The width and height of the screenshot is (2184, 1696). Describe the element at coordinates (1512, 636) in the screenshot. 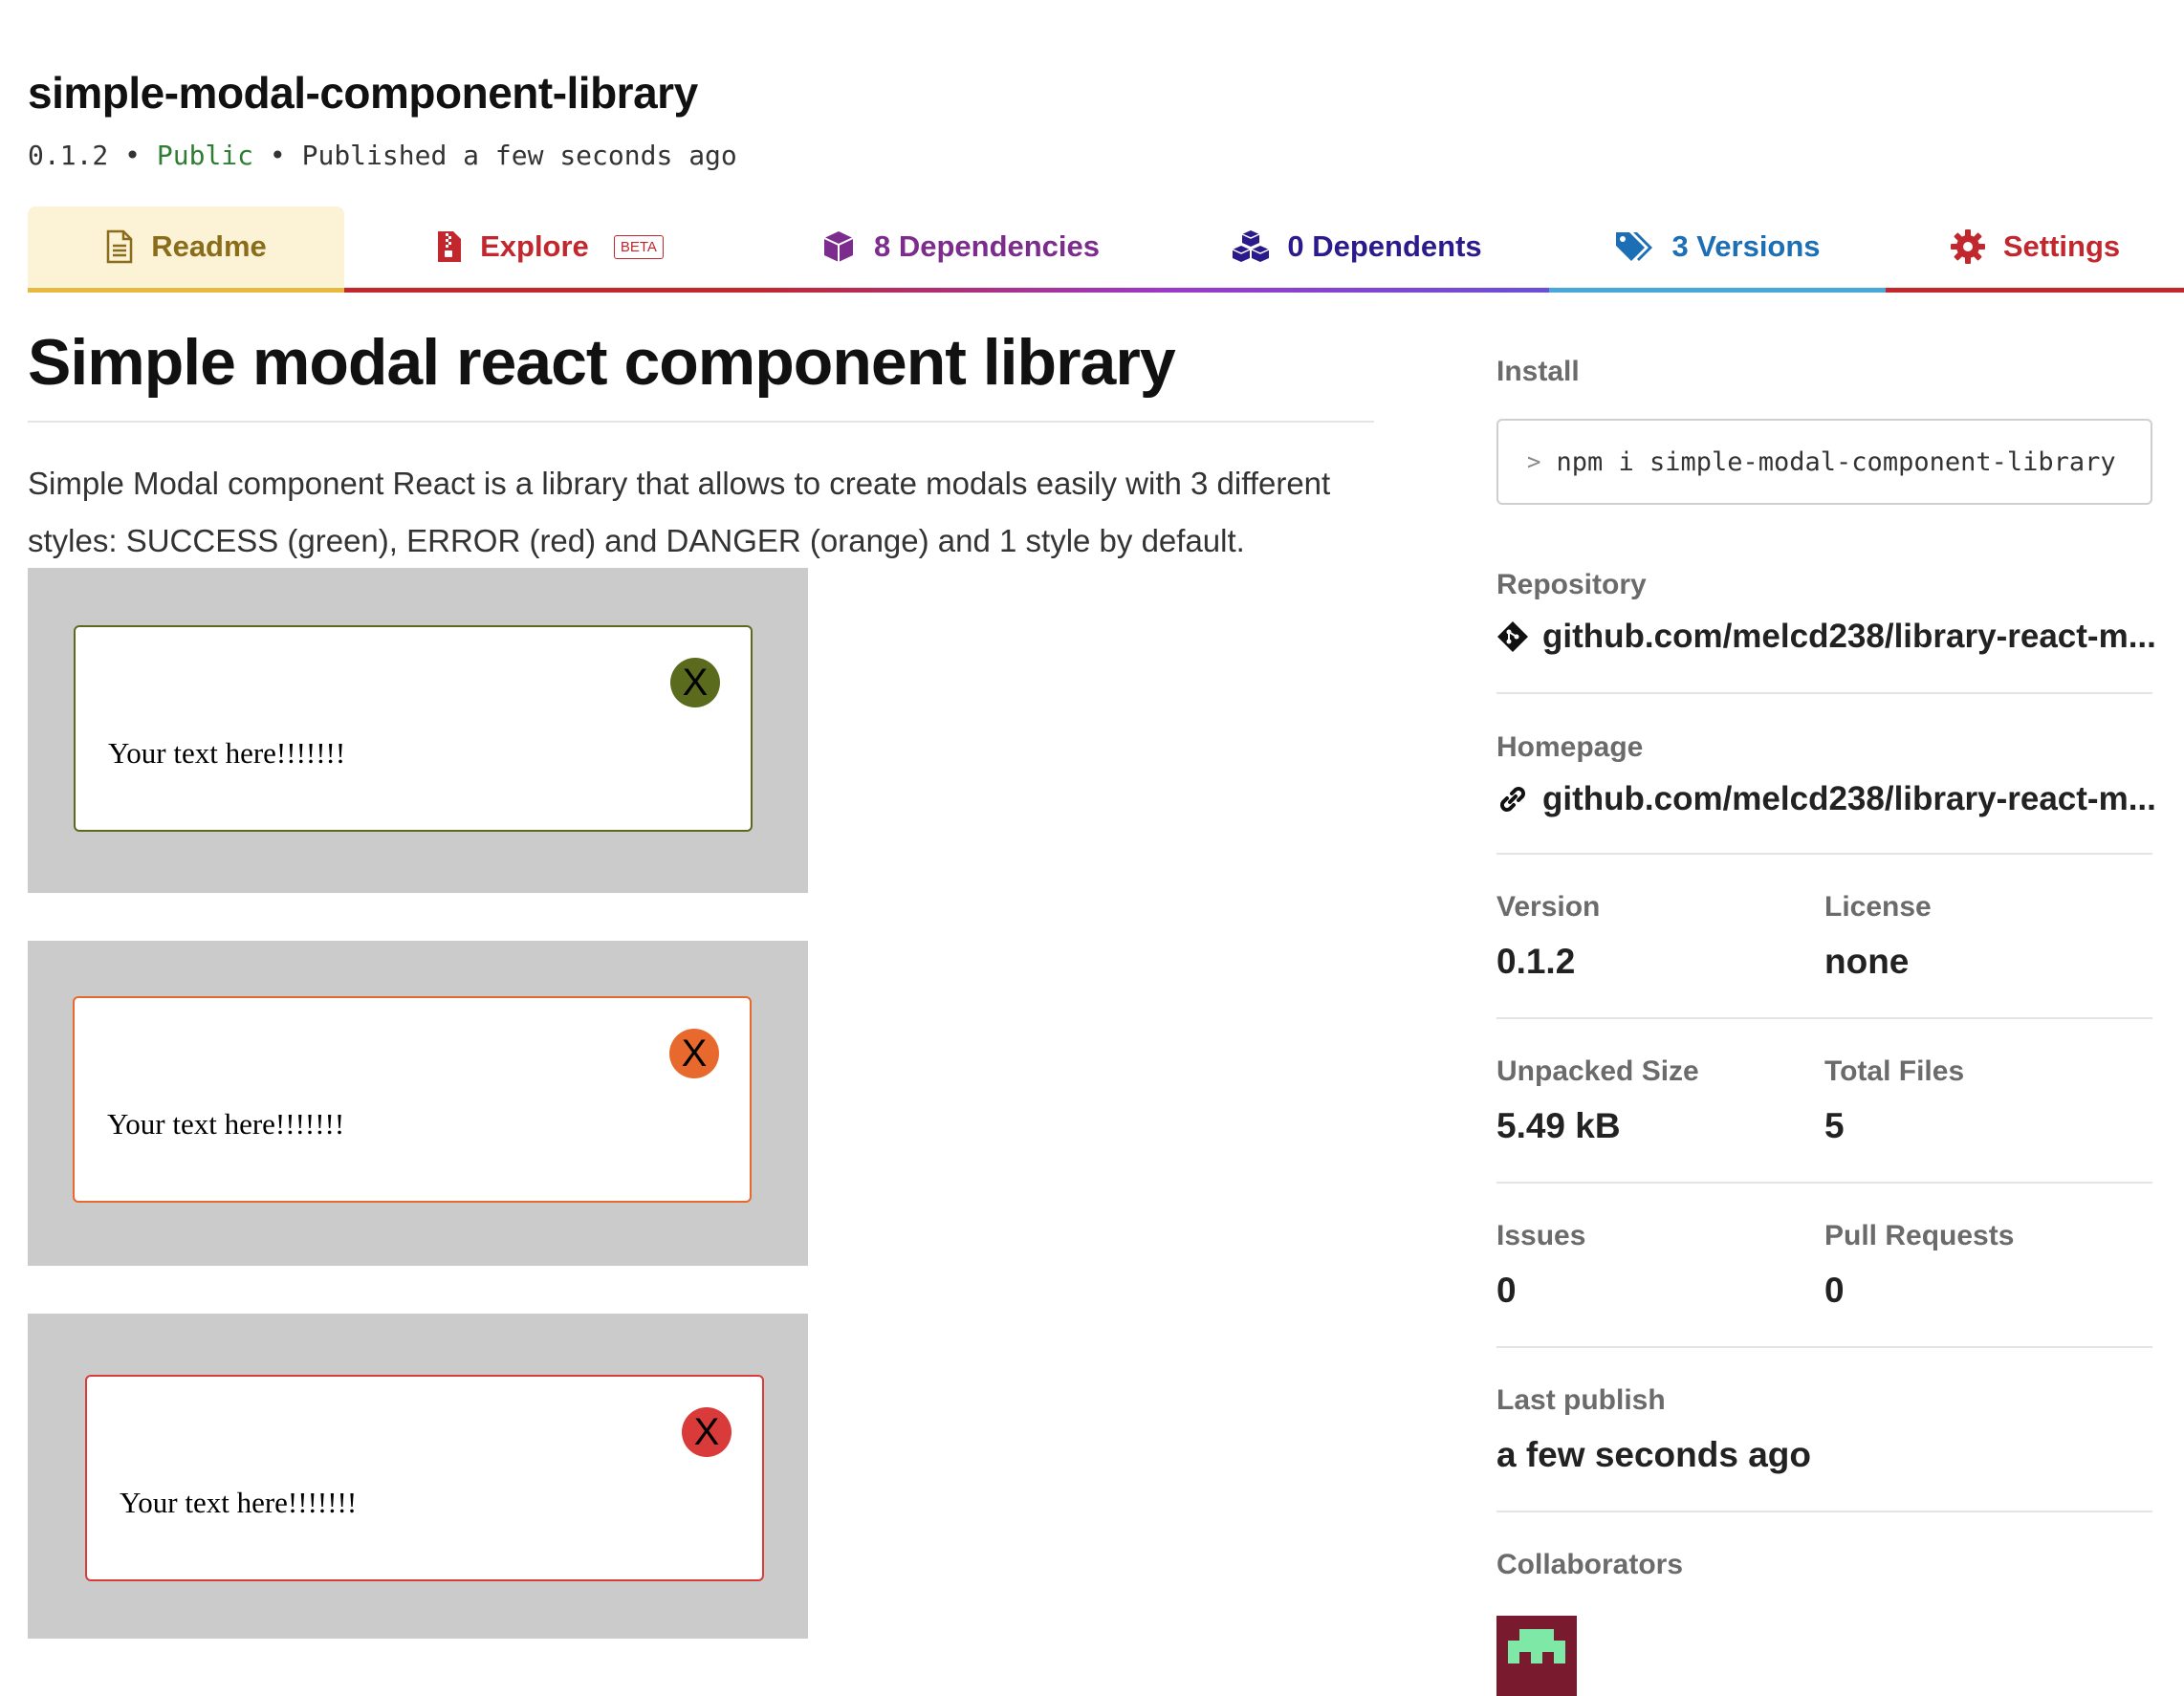

I see `git-icon` at that location.